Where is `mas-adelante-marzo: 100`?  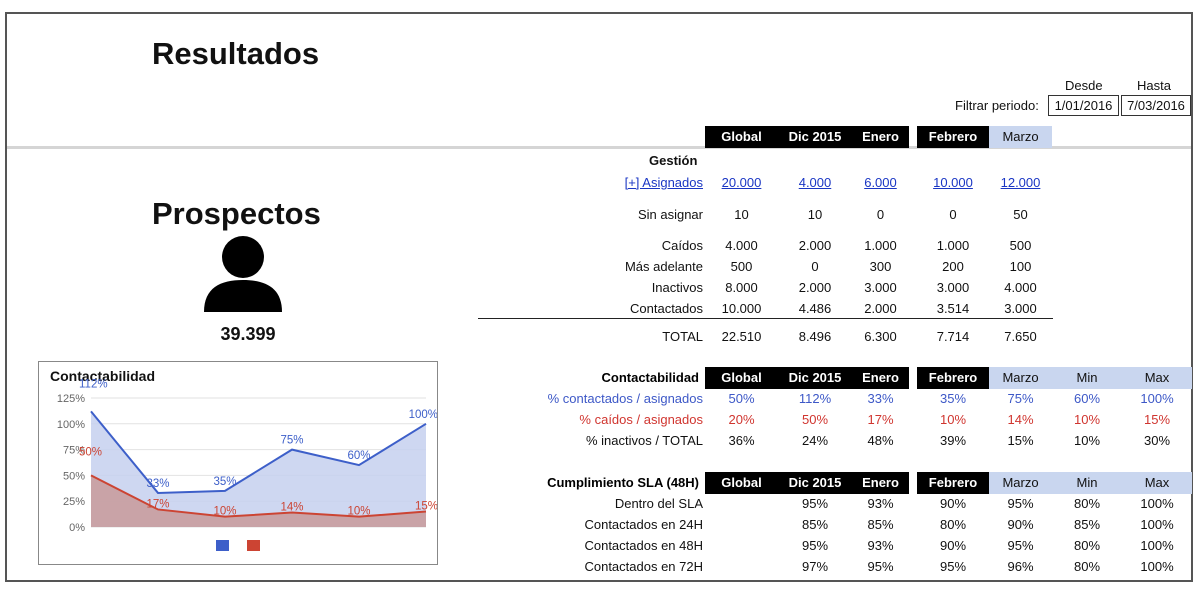
mas-adelante-marzo: 100 is located at coordinates (1020, 266).